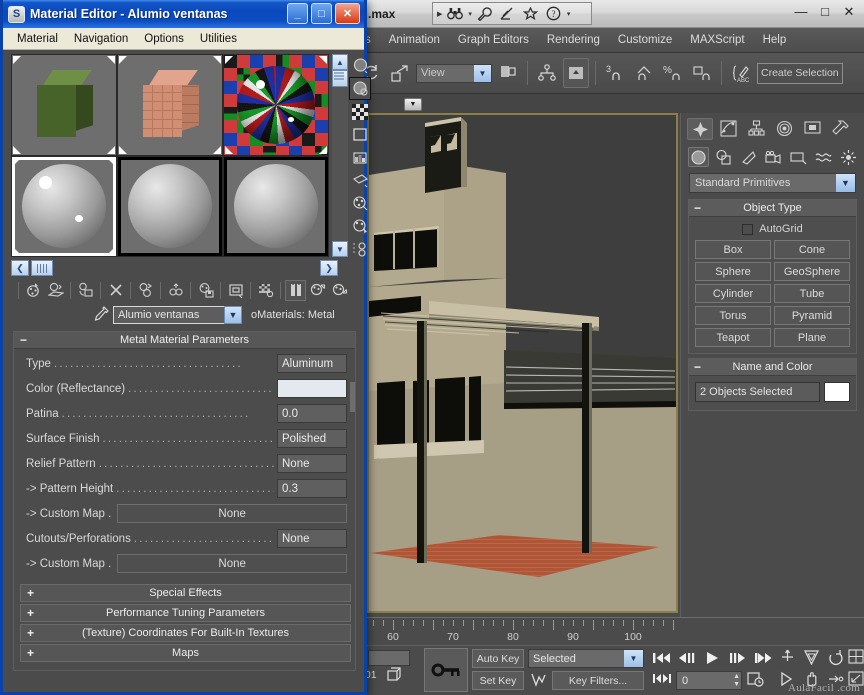 The image size is (864, 695). I want to click on auto-key-button: Auto Key, so click(498, 658).